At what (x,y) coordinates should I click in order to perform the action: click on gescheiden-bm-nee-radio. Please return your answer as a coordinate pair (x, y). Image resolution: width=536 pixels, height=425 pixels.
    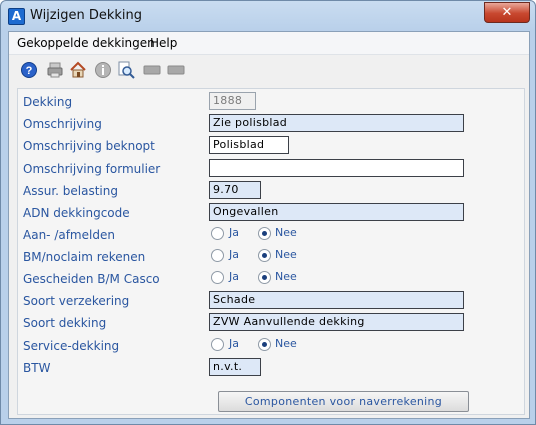
    Looking at the image, I should click on (264, 277).